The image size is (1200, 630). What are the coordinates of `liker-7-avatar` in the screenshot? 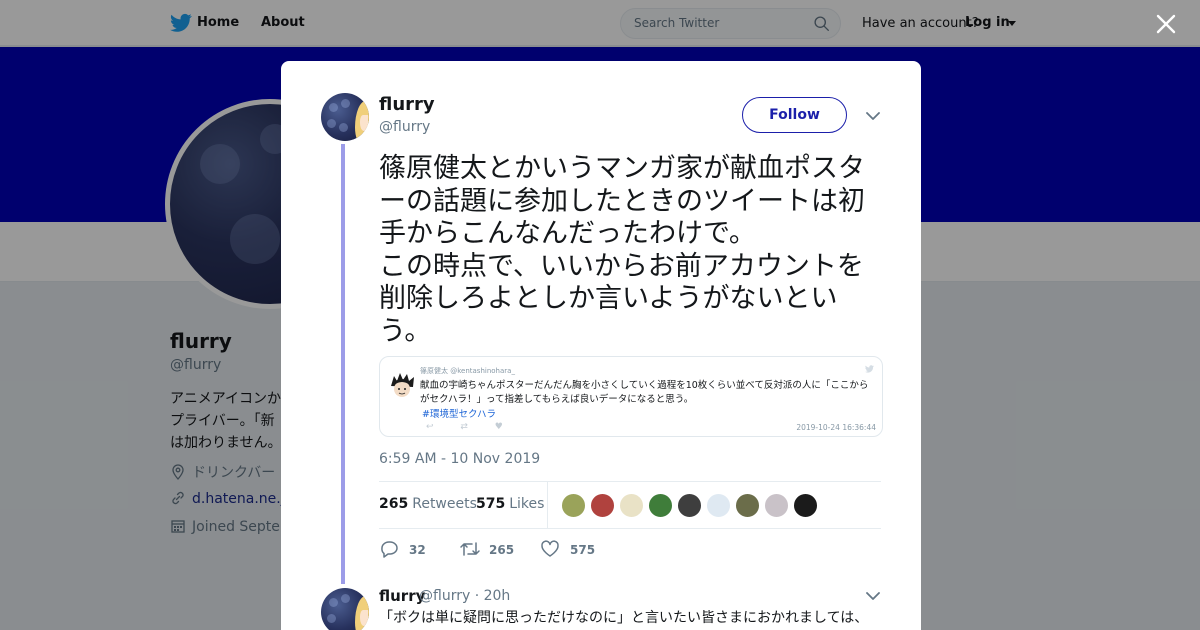 It's located at (747, 505).